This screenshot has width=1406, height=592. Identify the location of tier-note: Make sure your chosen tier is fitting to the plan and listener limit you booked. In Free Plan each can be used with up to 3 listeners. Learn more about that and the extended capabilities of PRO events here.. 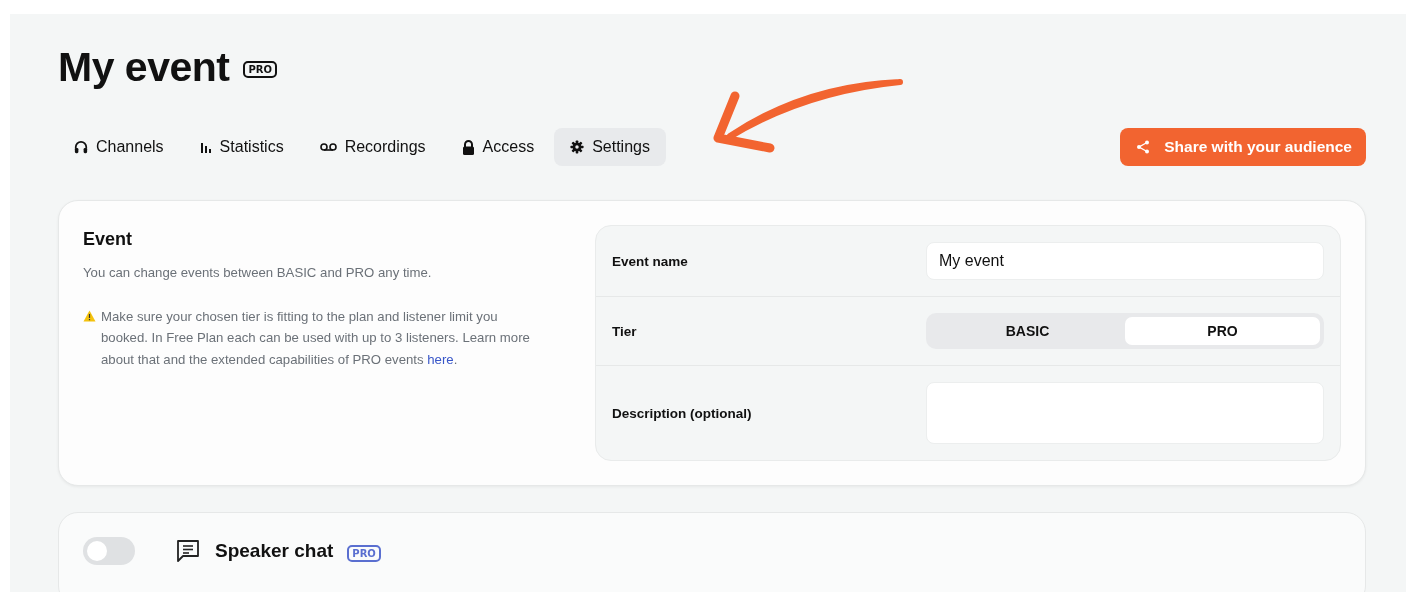
(316, 338).